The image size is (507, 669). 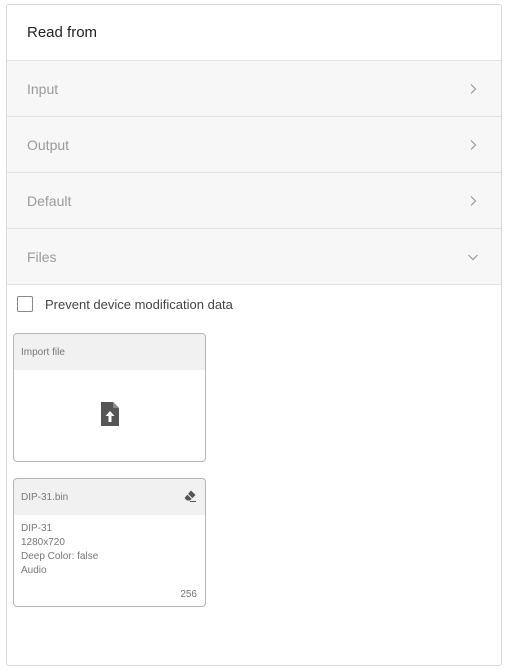 I want to click on section-output: Output, so click(x=254, y=145).